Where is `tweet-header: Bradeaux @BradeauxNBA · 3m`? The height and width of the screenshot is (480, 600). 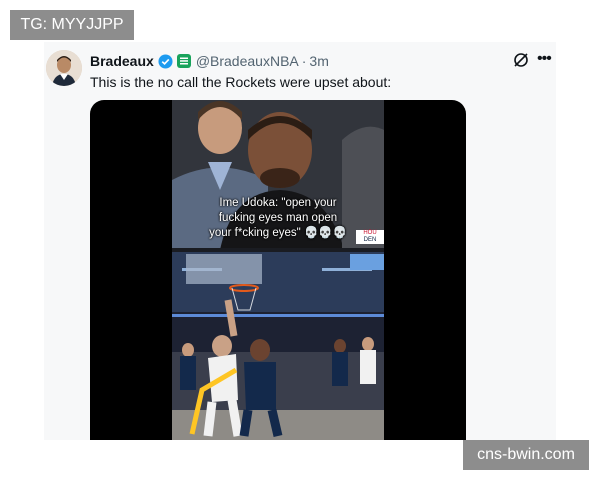 tweet-header: Bradeaux @BradeauxNBA · 3m is located at coordinates (209, 61).